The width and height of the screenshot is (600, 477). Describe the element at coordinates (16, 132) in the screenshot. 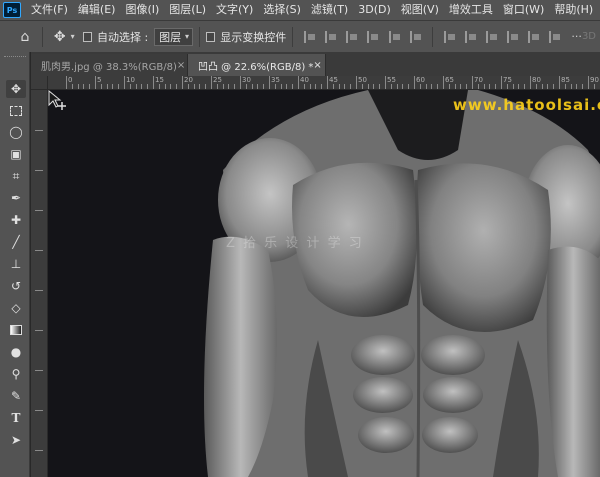

I see `lasso-tool-icon: ◯` at that location.